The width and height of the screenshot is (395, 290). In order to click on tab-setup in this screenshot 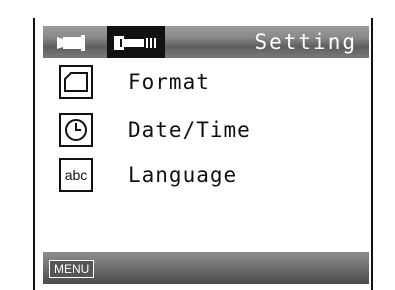, I will do `click(136, 42)`.